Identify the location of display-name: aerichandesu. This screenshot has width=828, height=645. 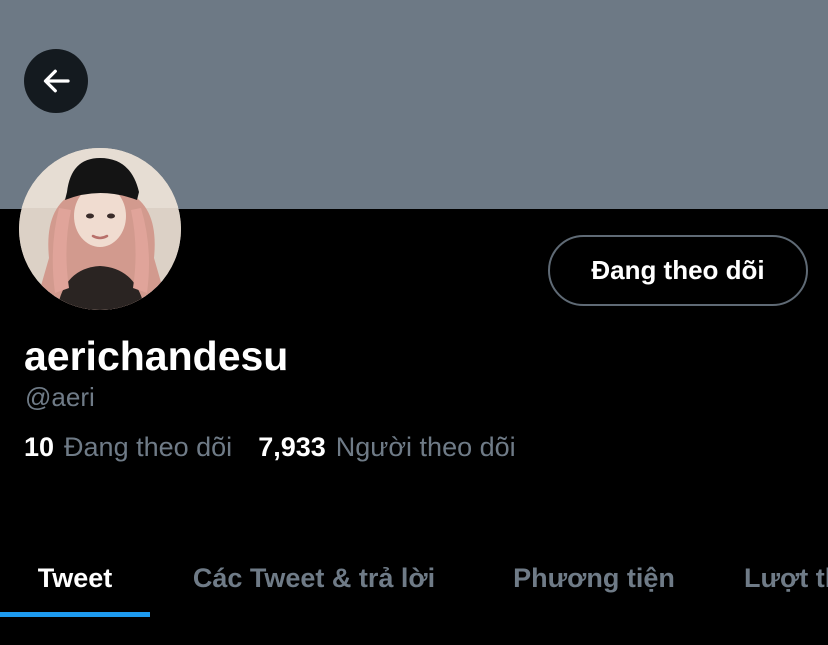
(156, 356).